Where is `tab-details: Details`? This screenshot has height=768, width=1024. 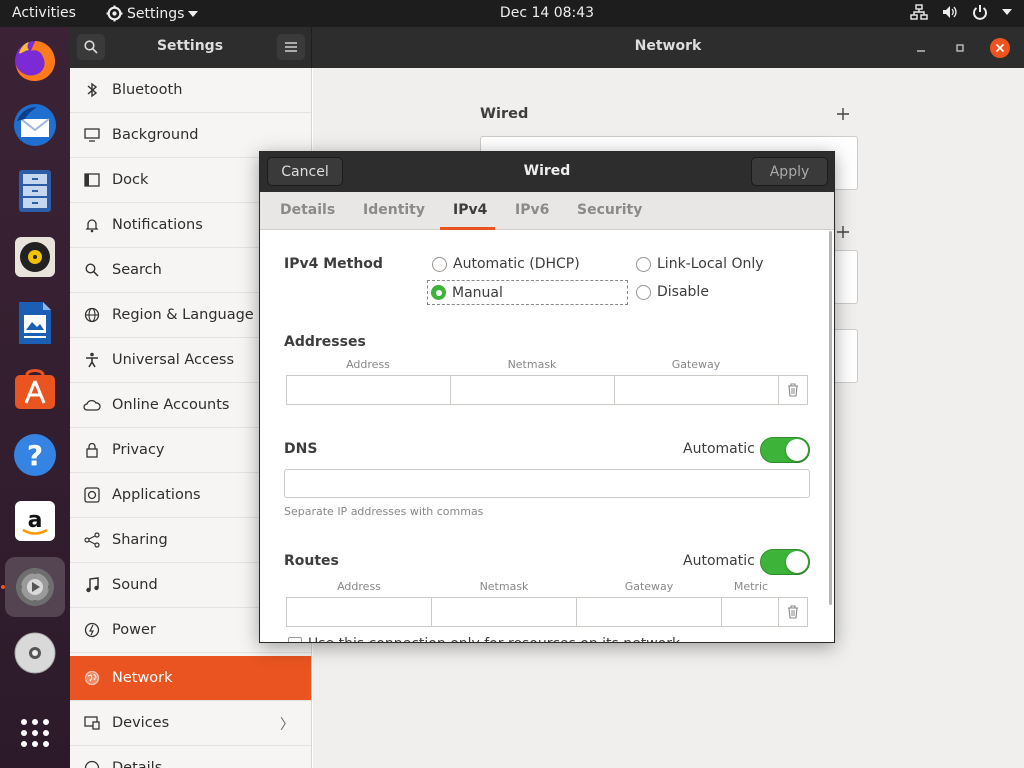 tab-details: Details is located at coordinates (307, 210).